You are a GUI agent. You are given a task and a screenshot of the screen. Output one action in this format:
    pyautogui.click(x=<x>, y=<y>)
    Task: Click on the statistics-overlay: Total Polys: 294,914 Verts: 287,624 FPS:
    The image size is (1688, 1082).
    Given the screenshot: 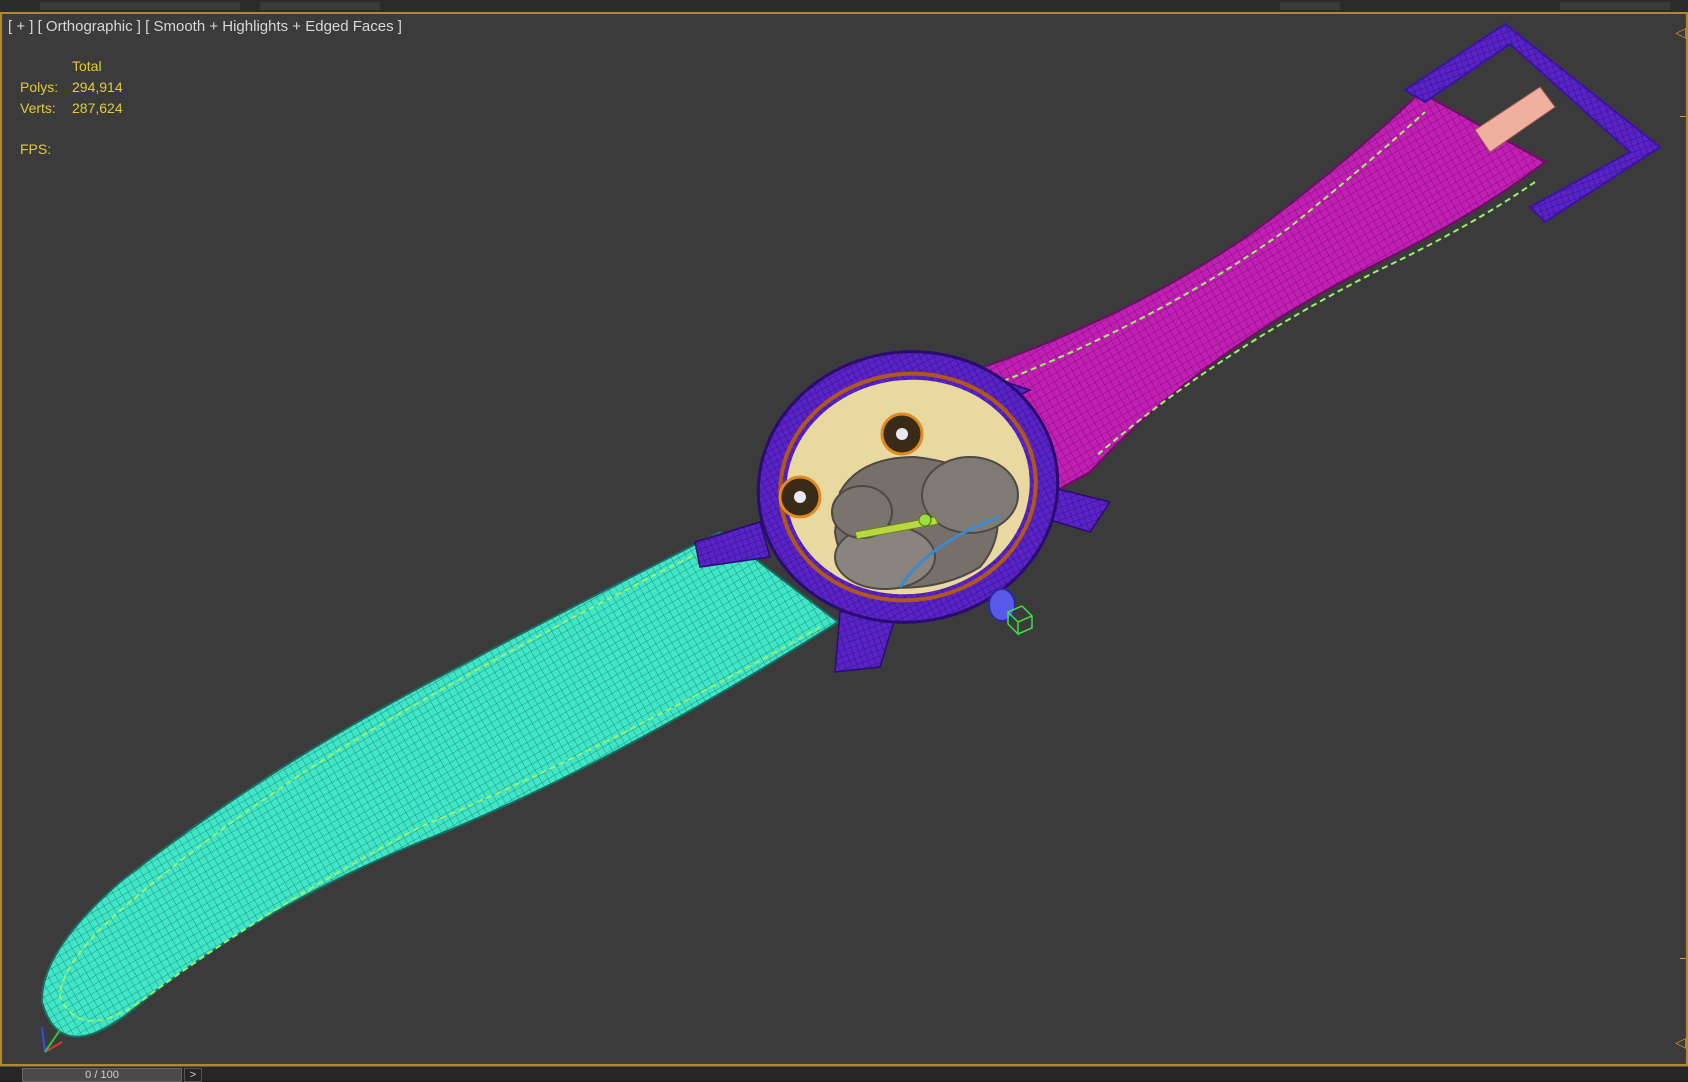 What is the action you would take?
    pyautogui.click(x=71, y=108)
    